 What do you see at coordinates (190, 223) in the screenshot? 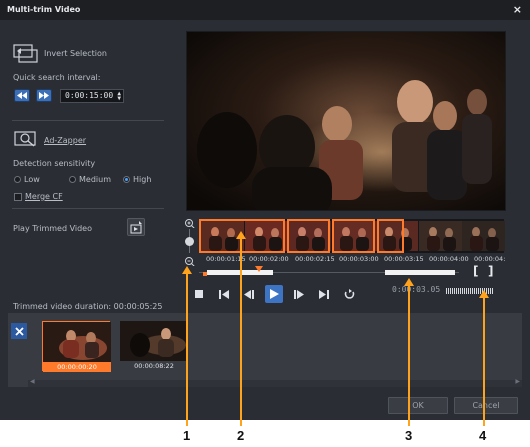
I see `zoom-in-icon` at bounding box center [190, 223].